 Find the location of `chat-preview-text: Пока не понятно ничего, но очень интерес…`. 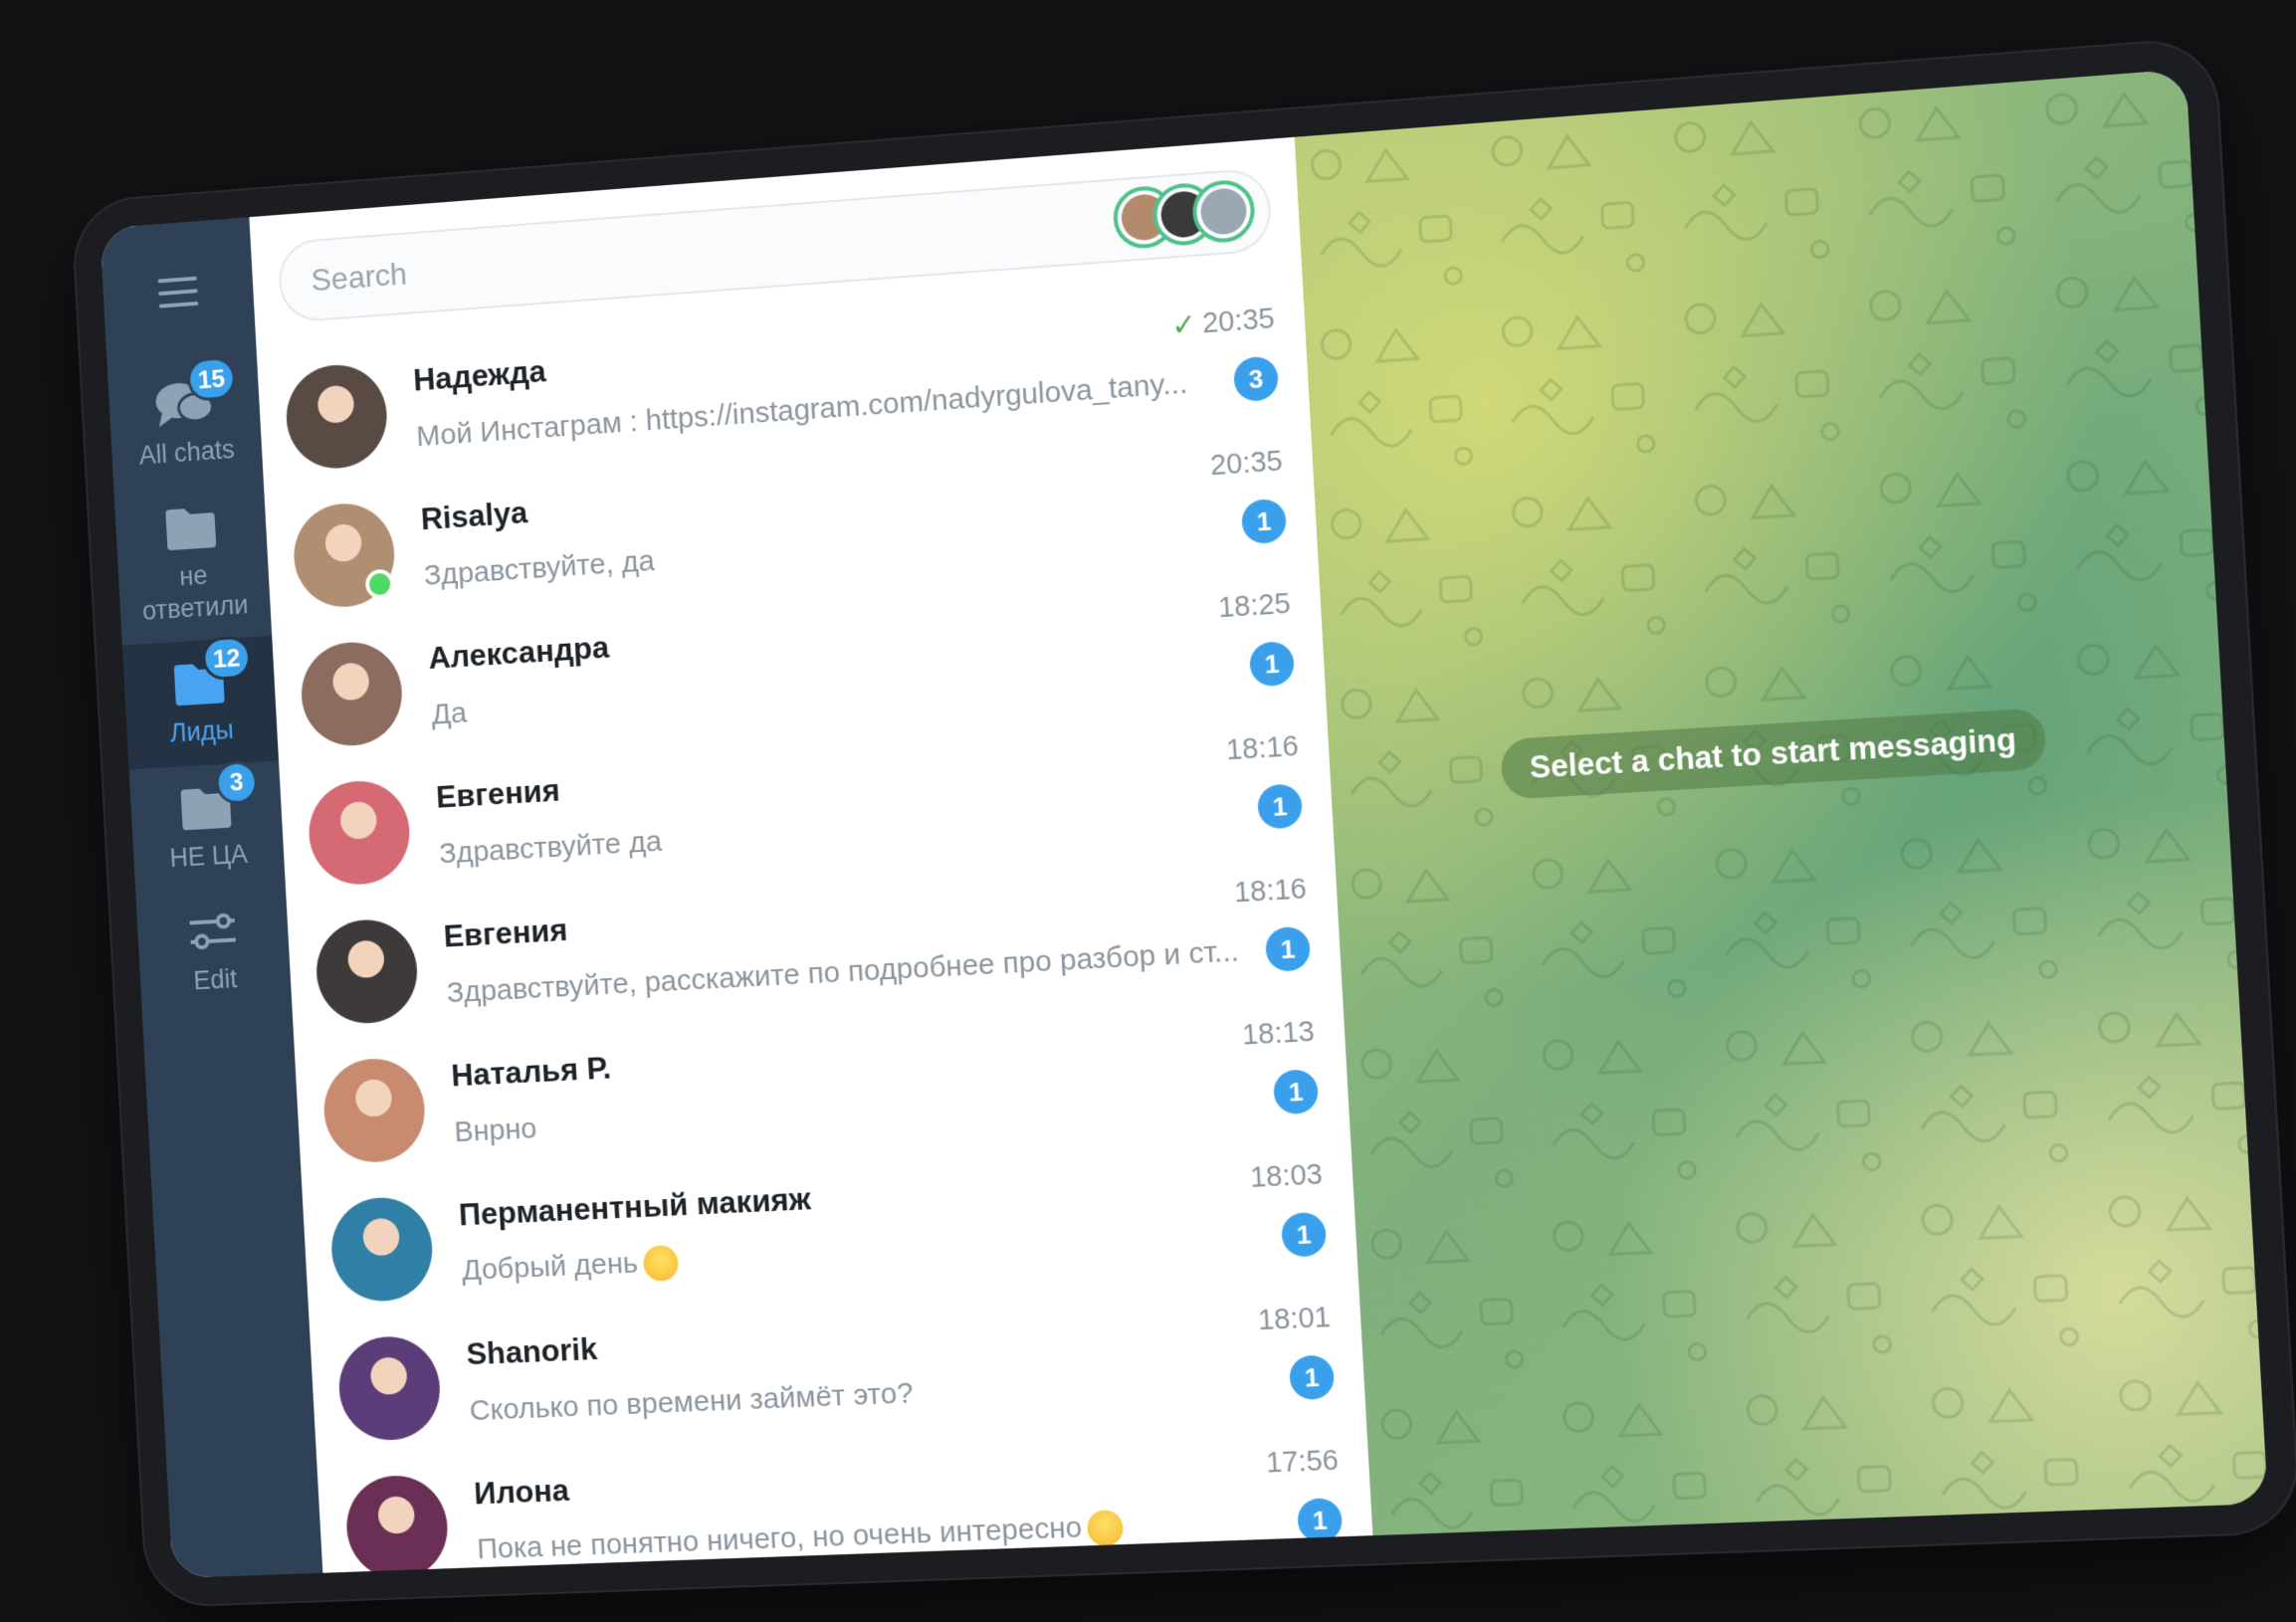

chat-preview-text: Пока не понятно ничего, но очень интерес… is located at coordinates (779, 1538).